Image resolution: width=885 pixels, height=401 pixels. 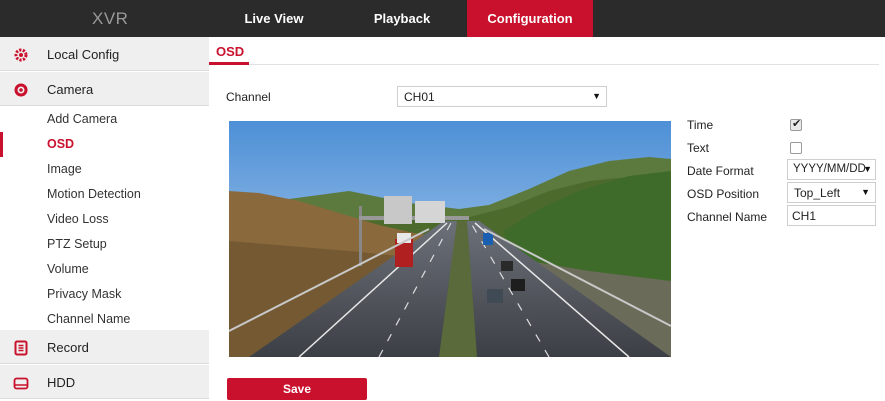 I want to click on sidebar-item-label: PTZ Setup, so click(x=77, y=244).